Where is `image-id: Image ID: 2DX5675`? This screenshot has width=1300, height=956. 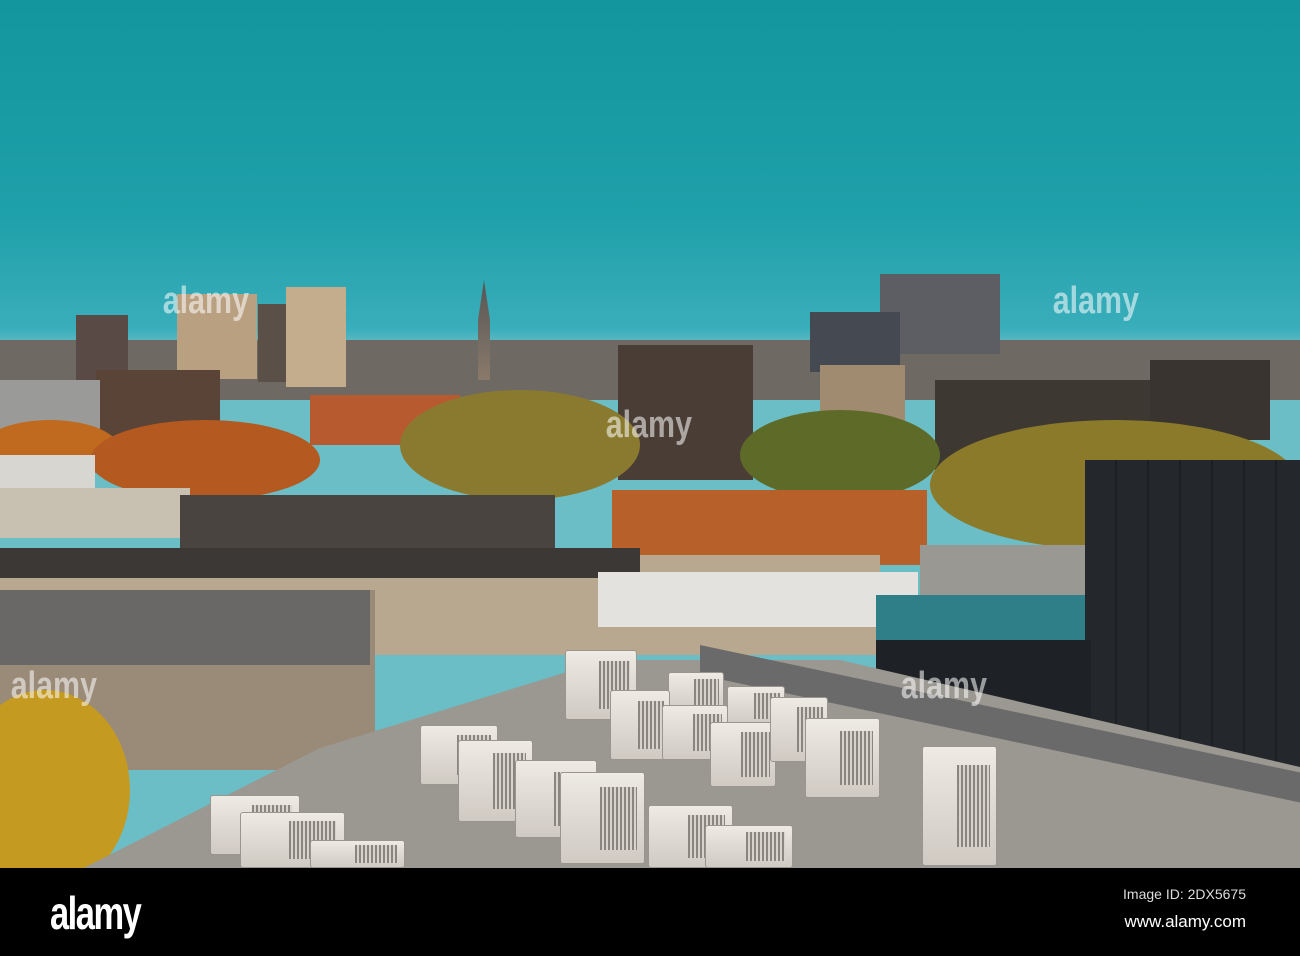
image-id: Image ID: 2DX5675 is located at coordinates (1184, 894).